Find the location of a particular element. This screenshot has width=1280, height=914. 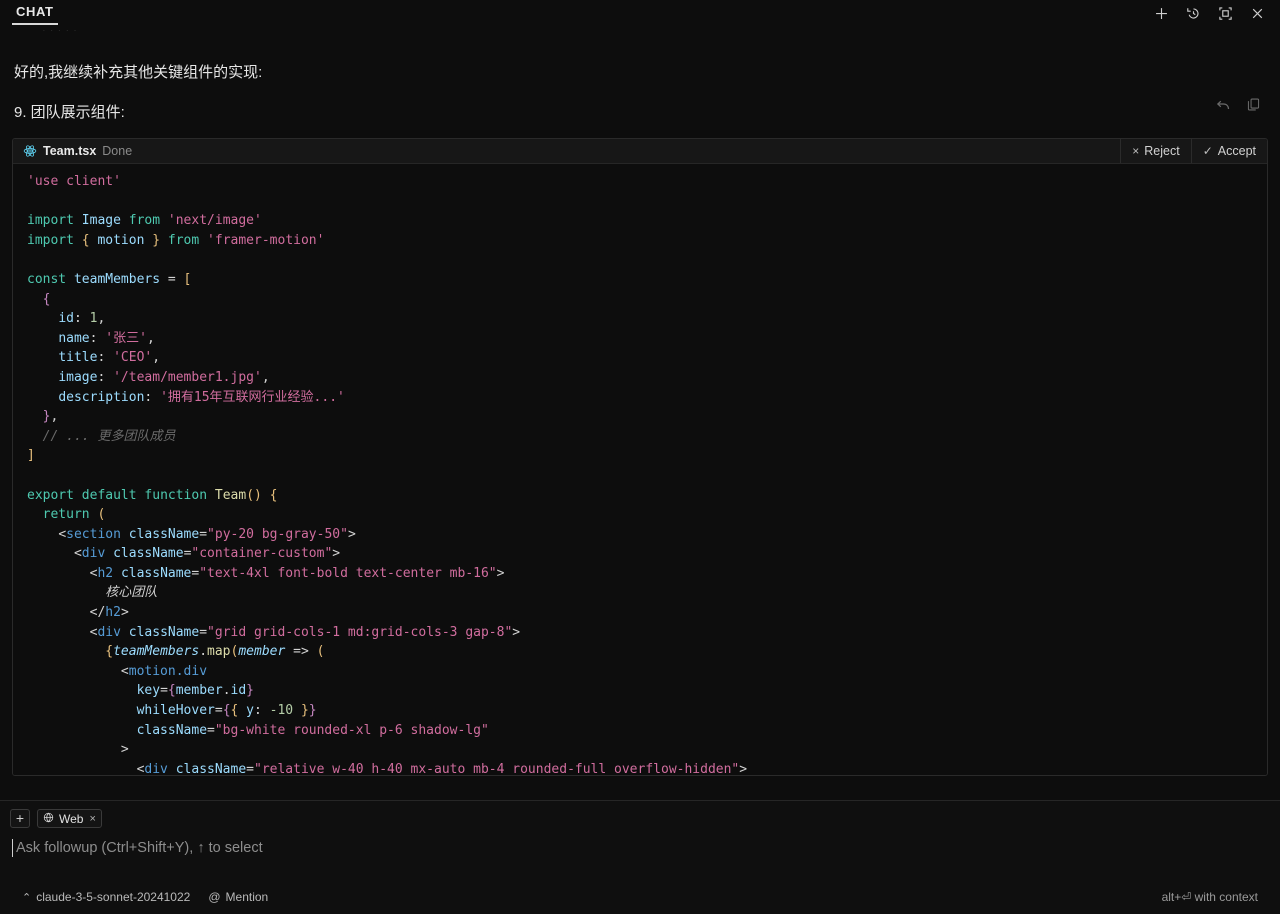

retry-icon is located at coordinates (1222, 104).